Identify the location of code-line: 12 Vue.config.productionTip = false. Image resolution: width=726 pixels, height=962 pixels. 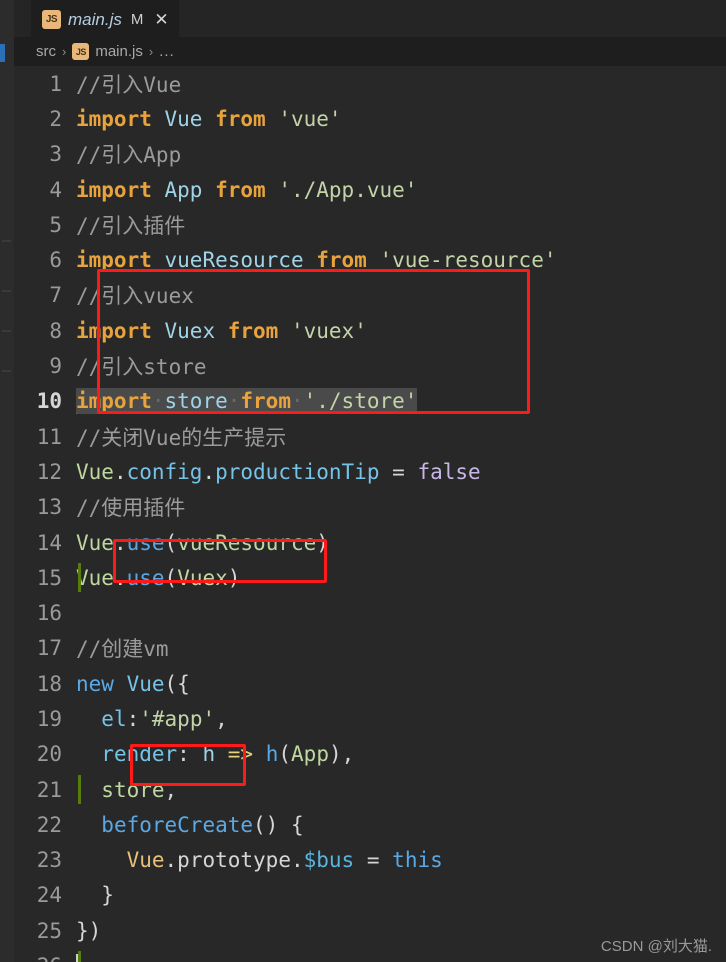
(370, 471).